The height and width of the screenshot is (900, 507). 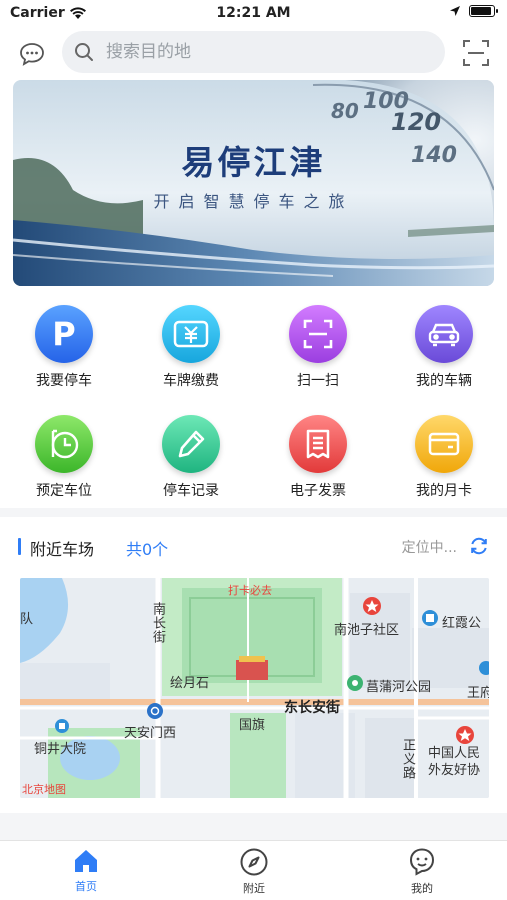 I want to click on chat-bubble-icon, so click(x=32, y=54).